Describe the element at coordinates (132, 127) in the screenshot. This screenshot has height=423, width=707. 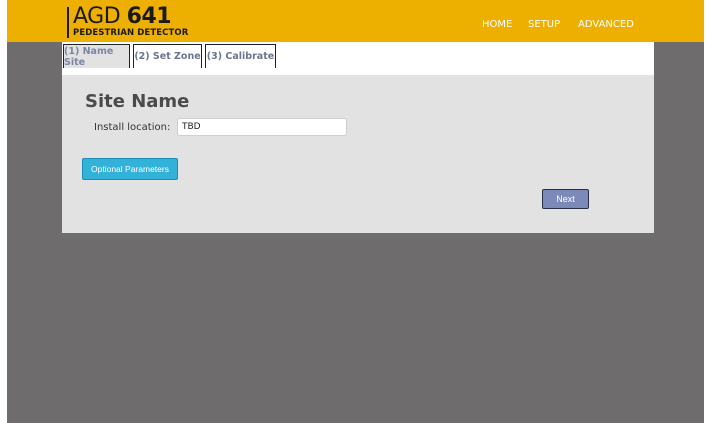
I see `install-location-label: Install location:` at that location.